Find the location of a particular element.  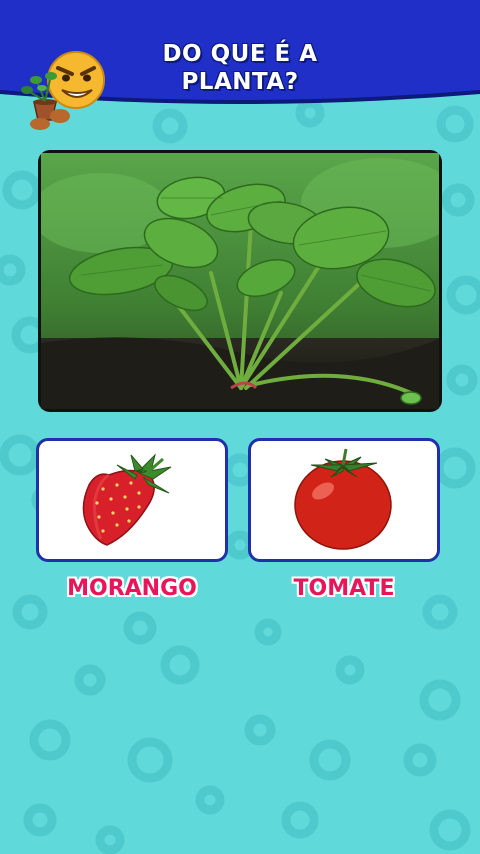

question-line-1: DO QUE É A is located at coordinates (240, 54).